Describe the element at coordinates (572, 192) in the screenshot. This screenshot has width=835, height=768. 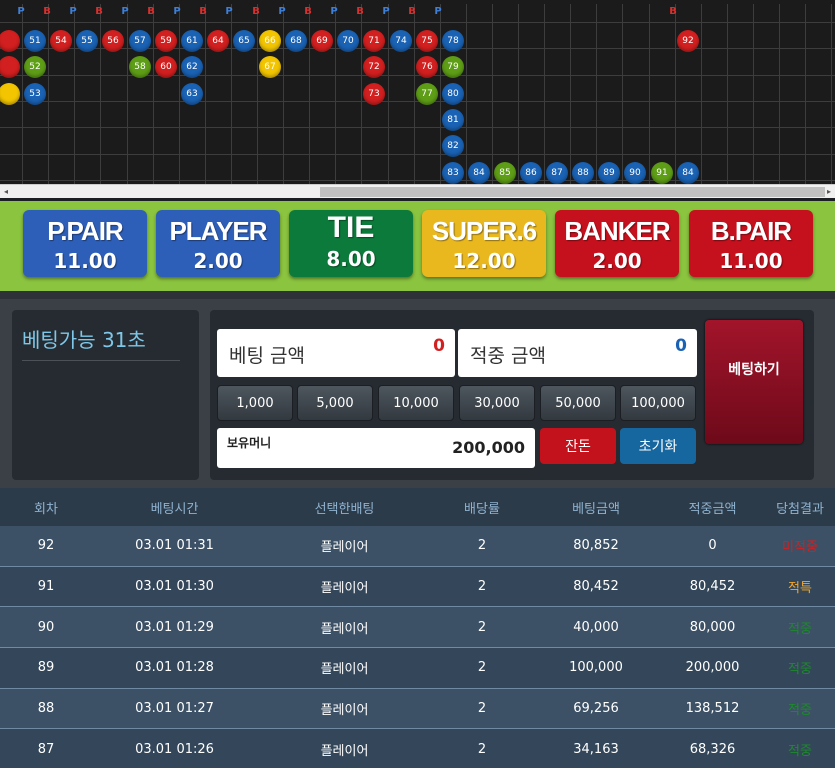
I see `scroll-thumb` at that location.